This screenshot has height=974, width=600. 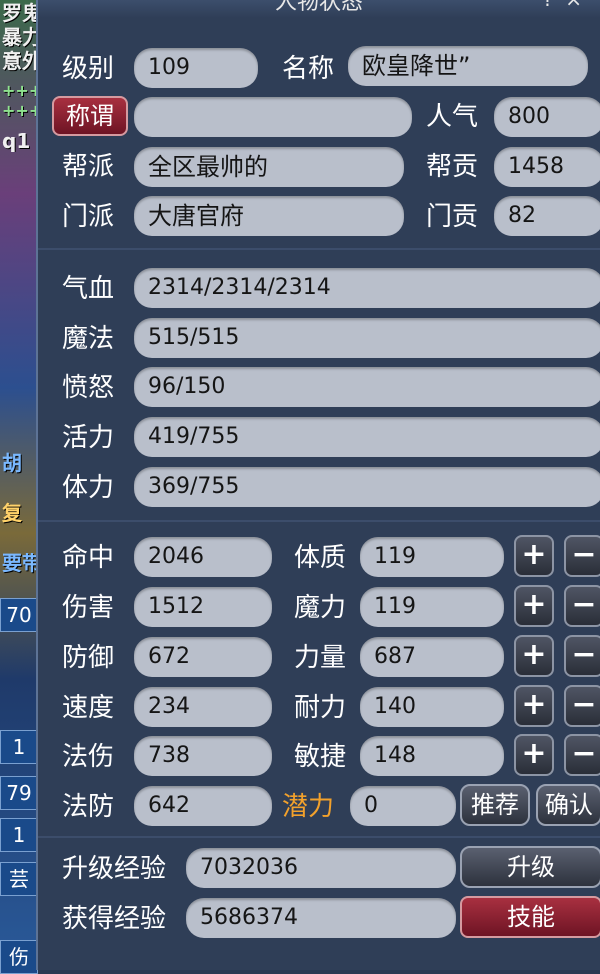 I want to click on speed-field: 234, so click(x=203, y=707).